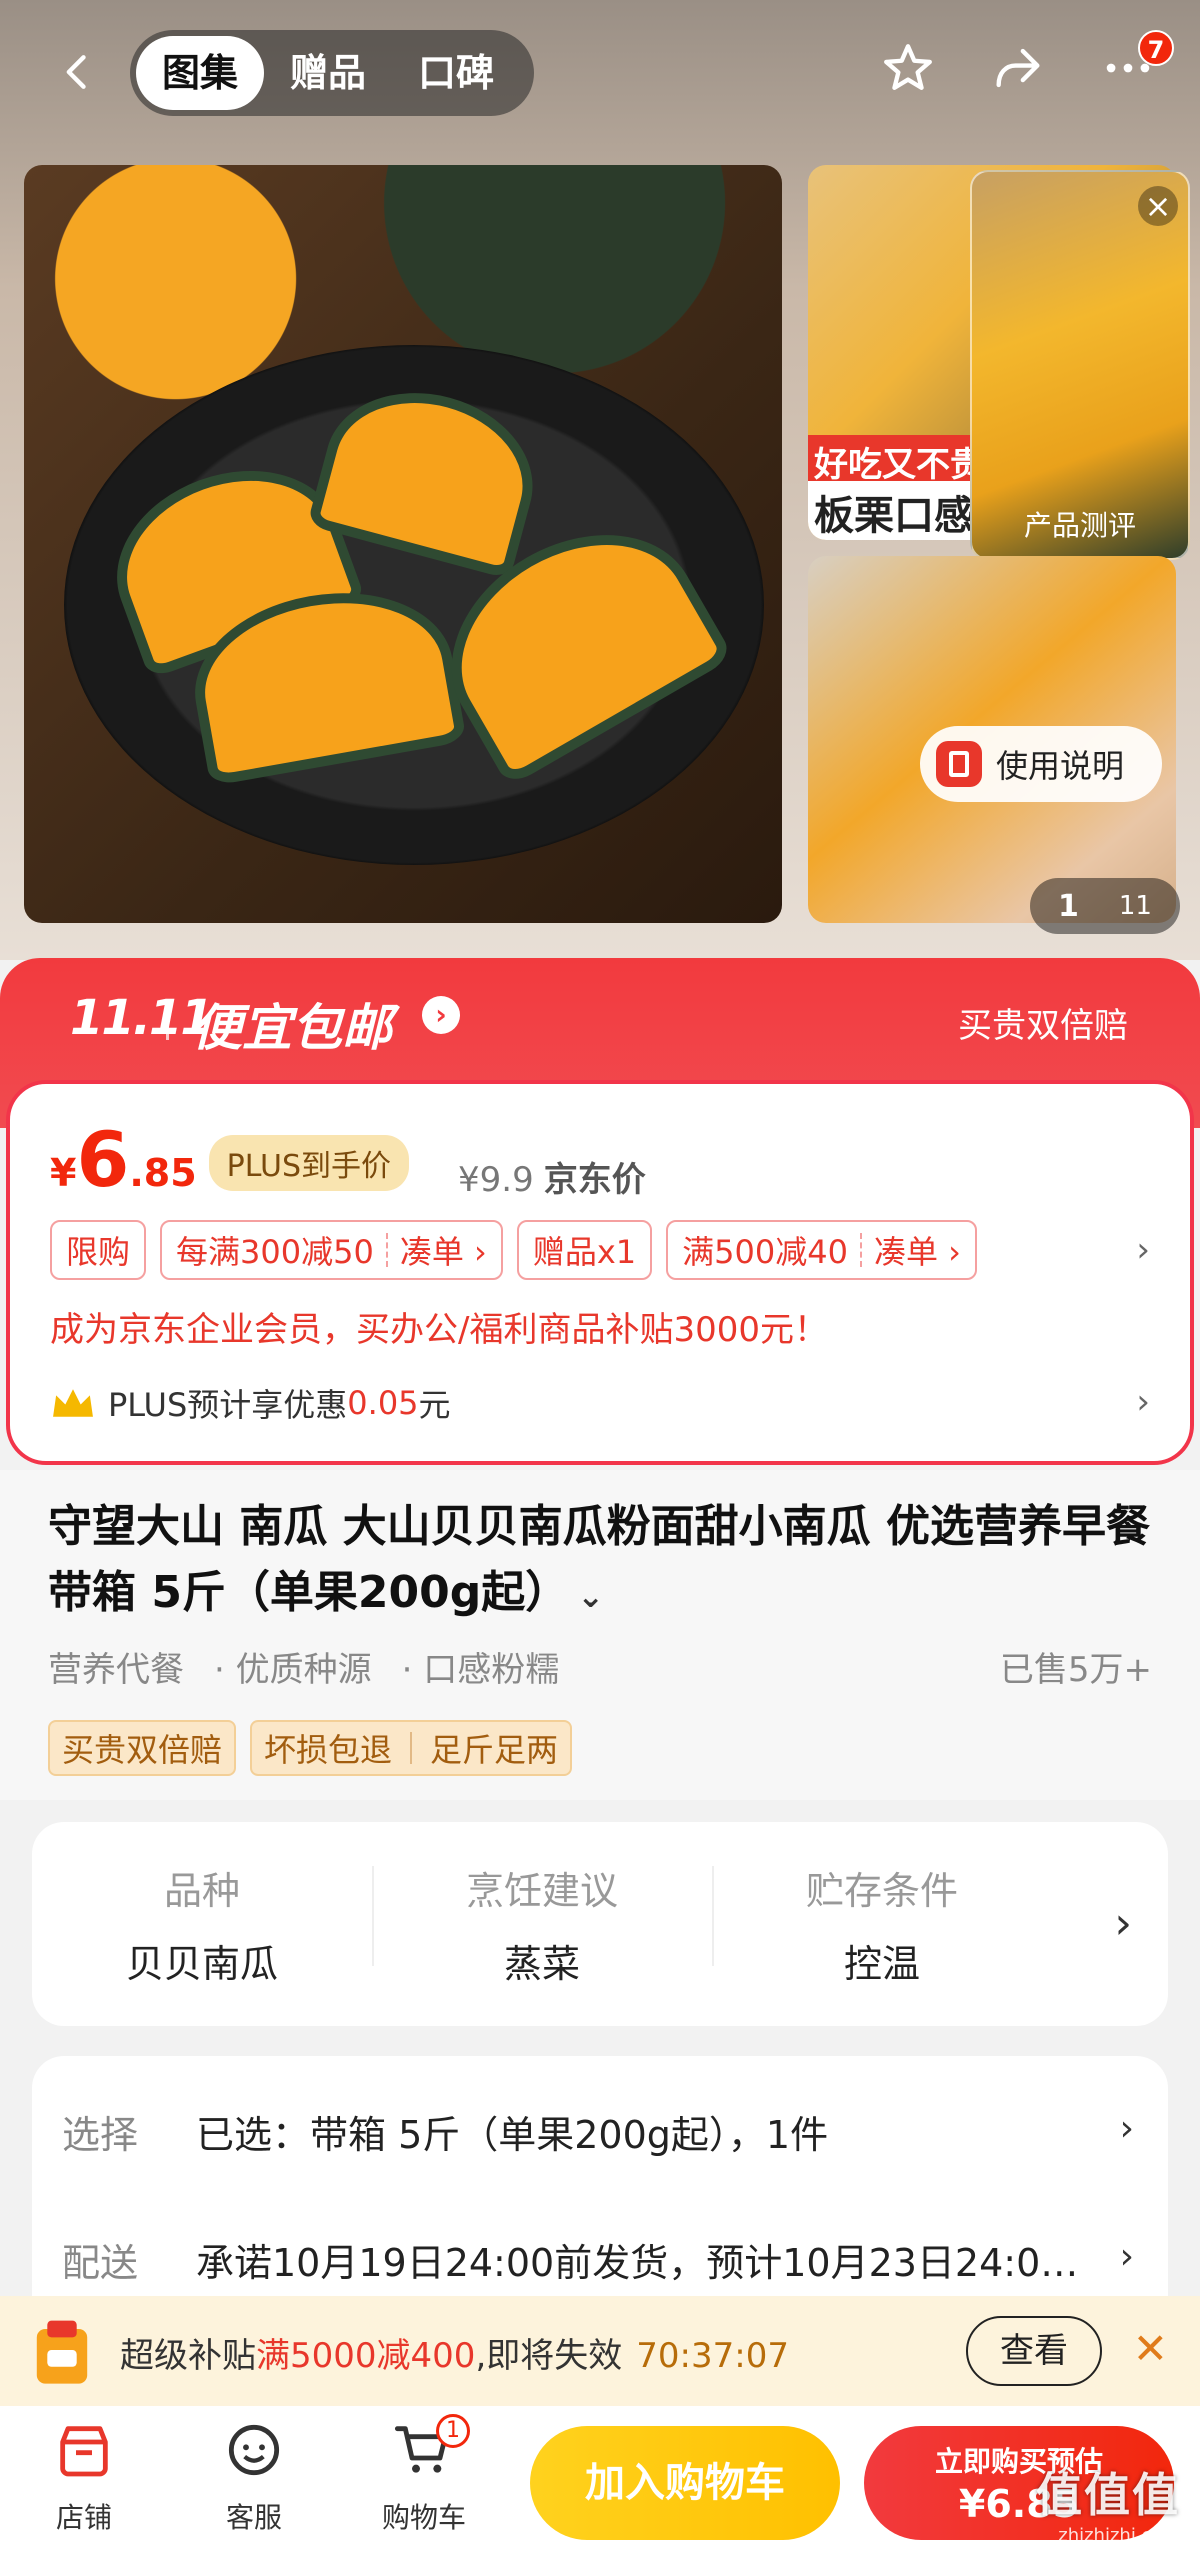 Image resolution: width=1200 pixels, height=2552 pixels. I want to click on watermark-text: 值值值, so click(1108, 2495).